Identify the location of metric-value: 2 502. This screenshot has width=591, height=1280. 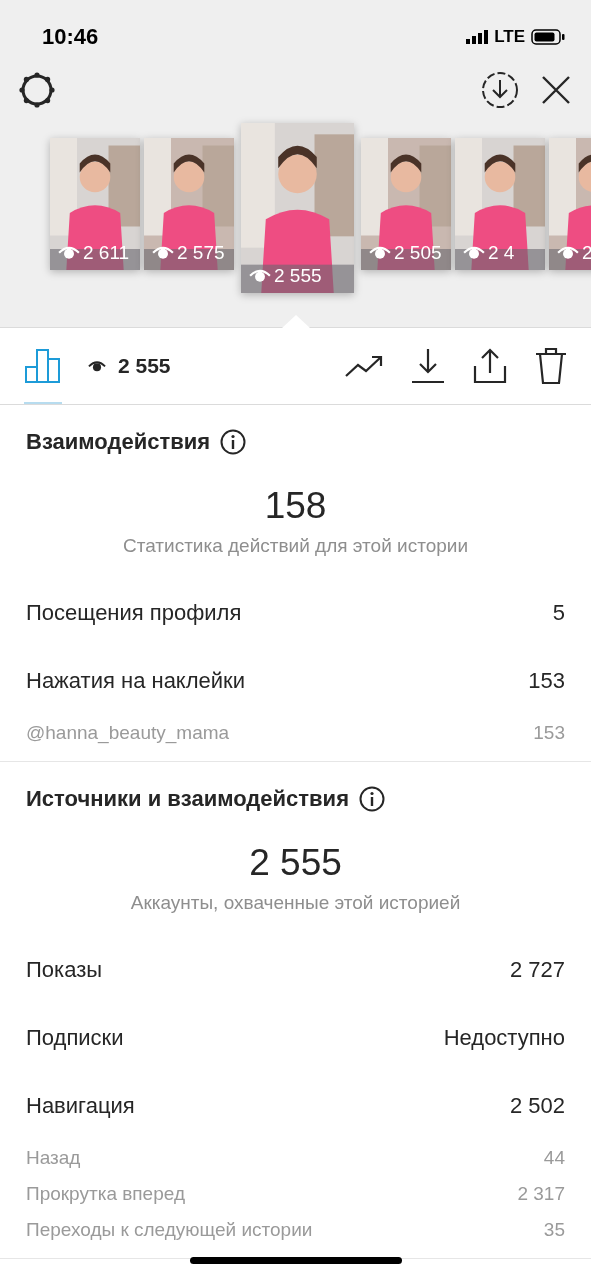
(537, 1106).